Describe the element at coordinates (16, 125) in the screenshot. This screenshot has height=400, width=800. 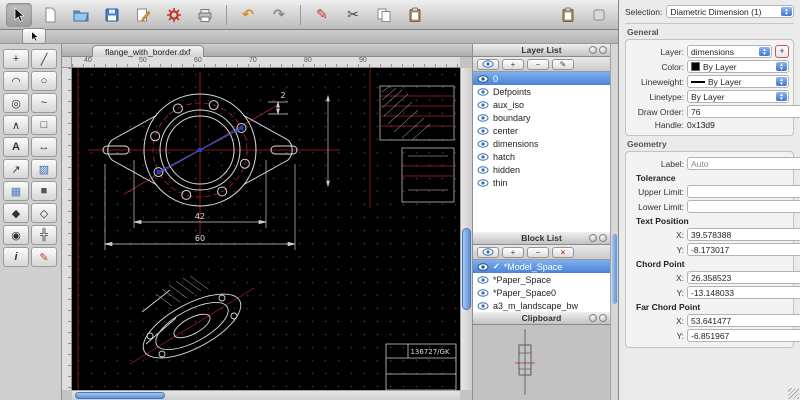
I see `polyline-tool-button: ∧` at that location.